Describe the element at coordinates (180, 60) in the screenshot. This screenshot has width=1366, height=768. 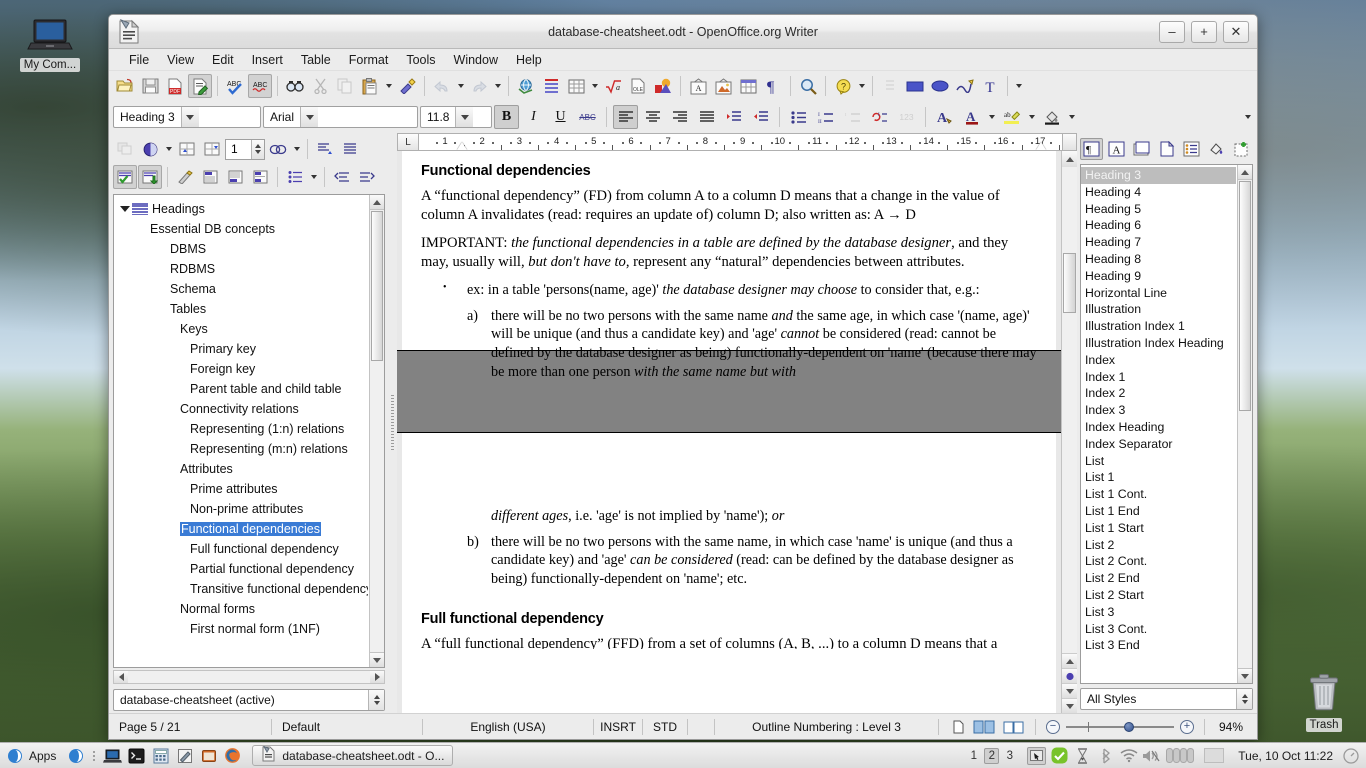
I see `menu-view: View` at that location.